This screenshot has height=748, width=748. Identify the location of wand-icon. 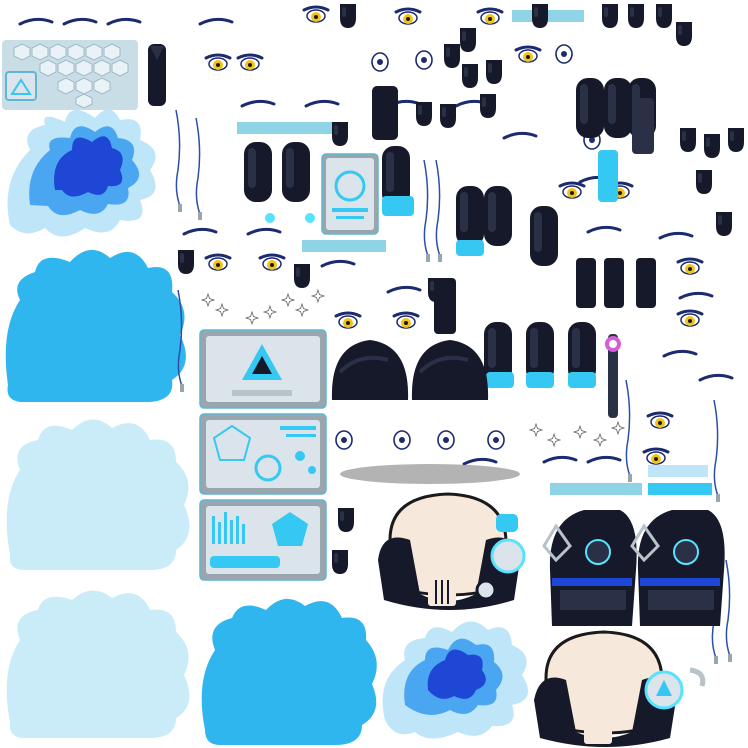
(613, 376).